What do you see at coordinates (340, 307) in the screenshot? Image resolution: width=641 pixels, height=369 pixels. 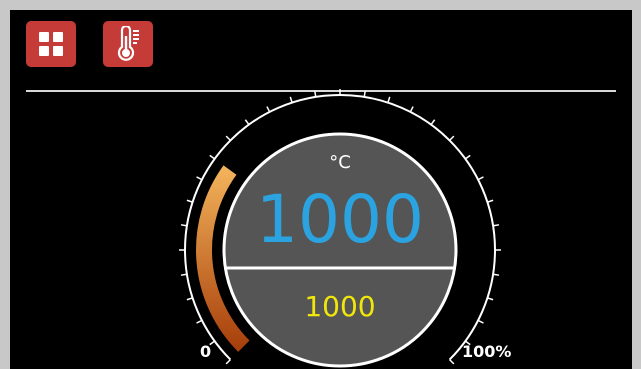 I see `setpoint-temperature: 1000` at bounding box center [340, 307].